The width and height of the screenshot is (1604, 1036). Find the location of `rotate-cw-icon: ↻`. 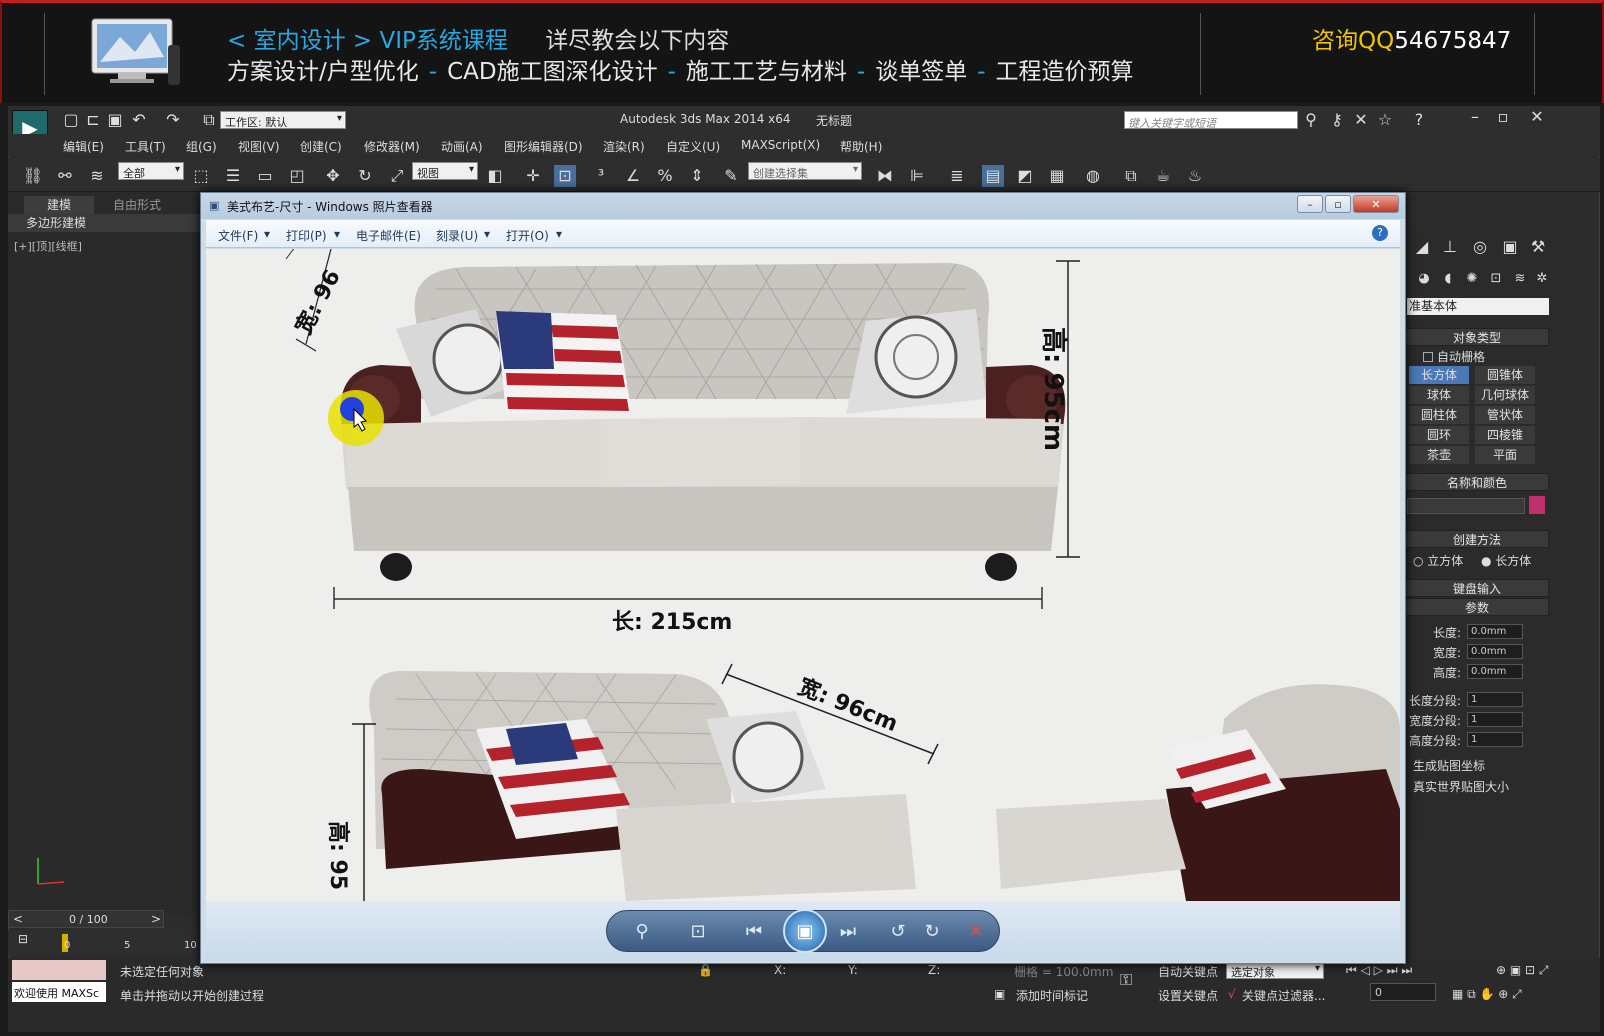

rotate-cw-icon: ↻ is located at coordinates (932, 931).